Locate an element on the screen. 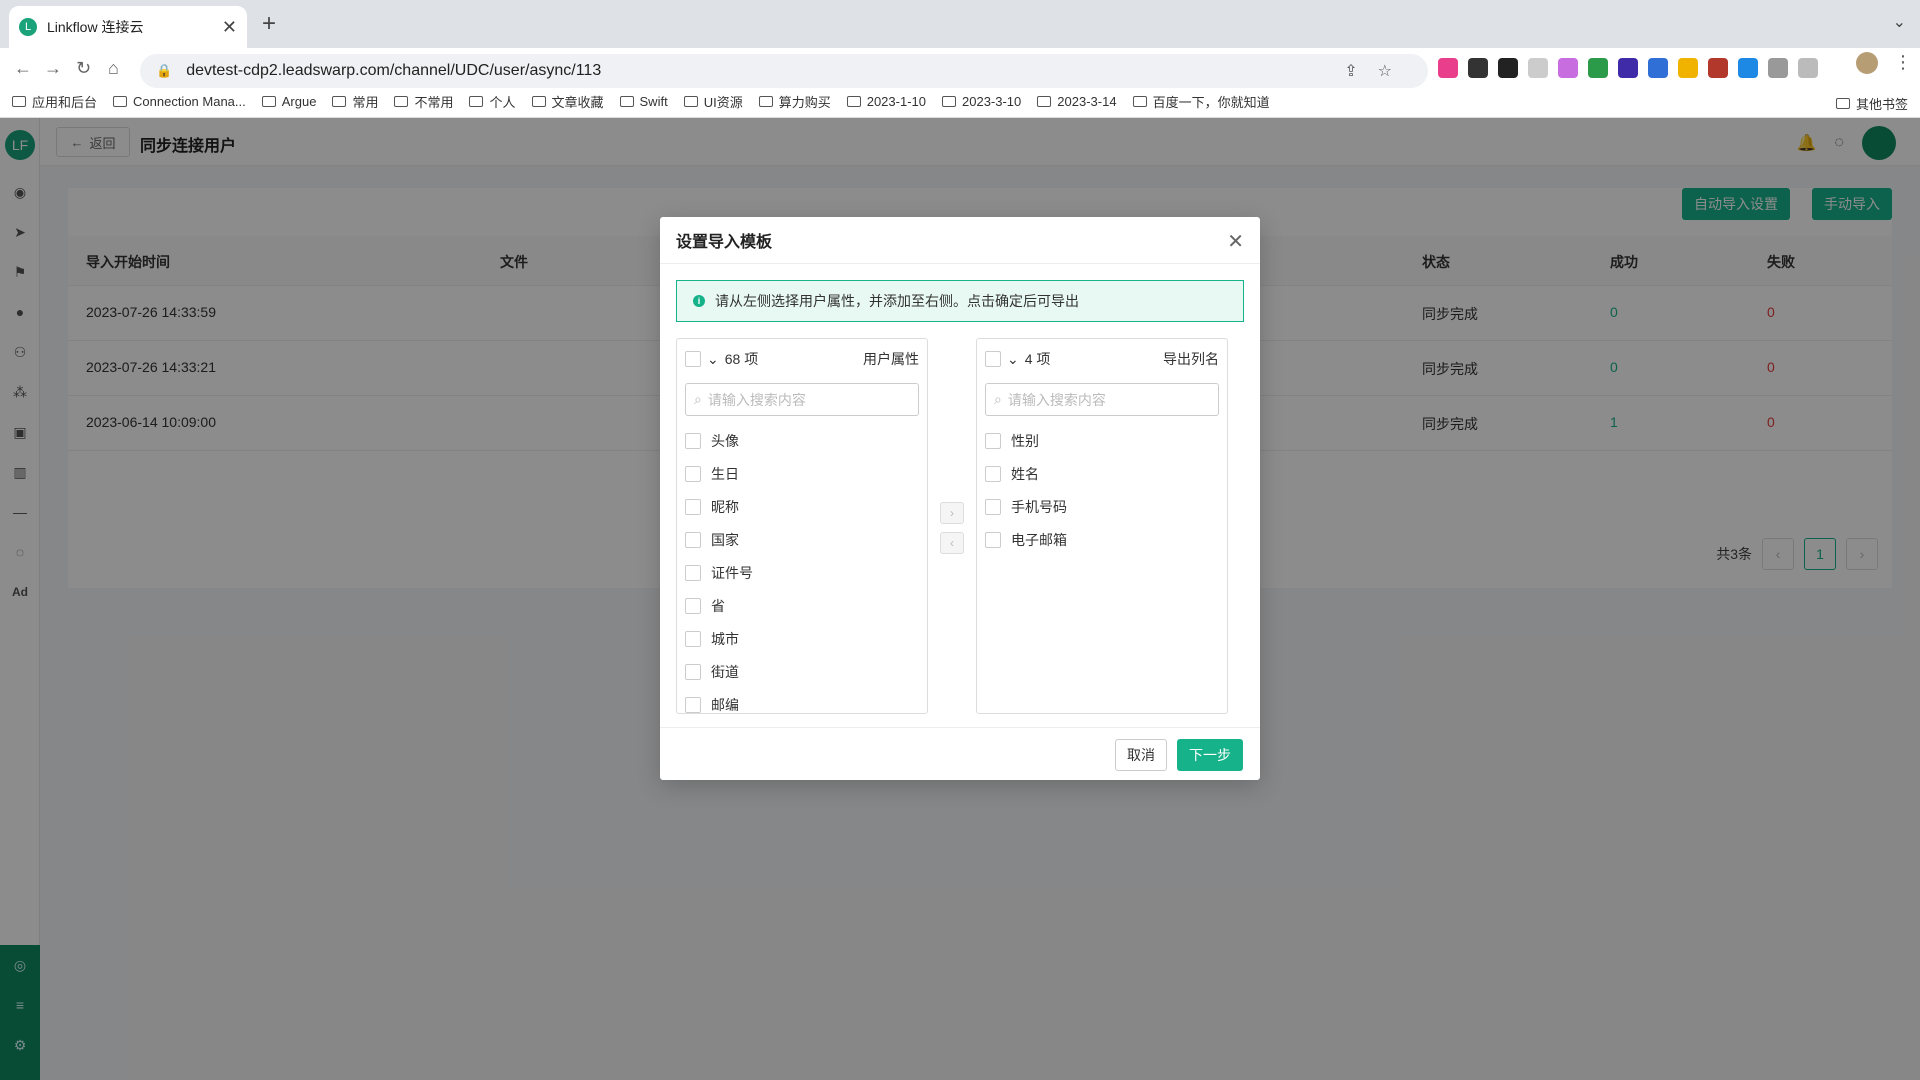  other-bookmarks: 其他书签 is located at coordinates (1871, 103).